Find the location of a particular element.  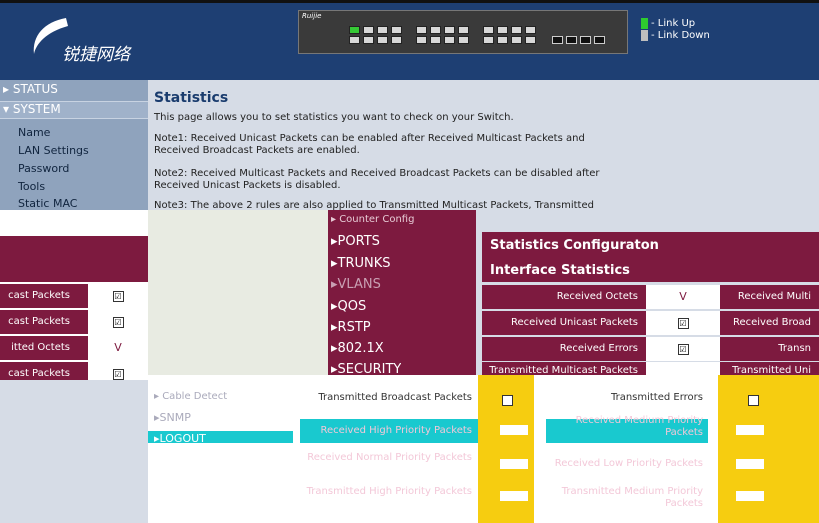

sidebar-item-static-mac: Static MAC is located at coordinates (47, 203).